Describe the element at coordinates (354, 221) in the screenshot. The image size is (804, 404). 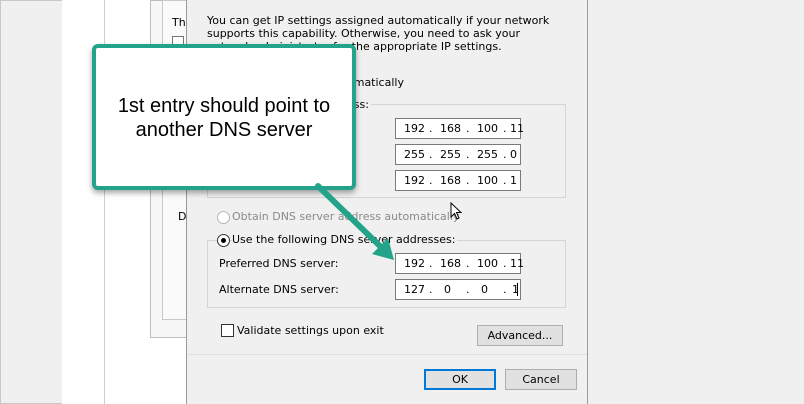
I see `callout-arrow-icon` at that location.